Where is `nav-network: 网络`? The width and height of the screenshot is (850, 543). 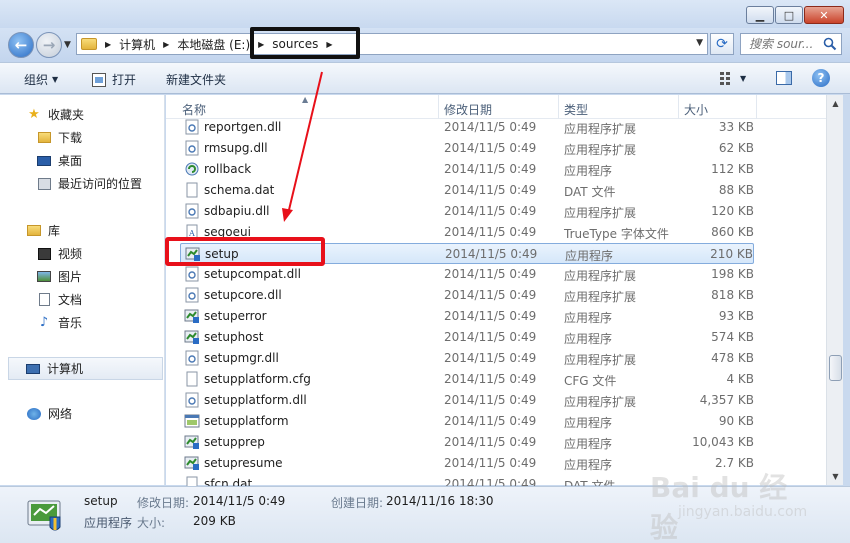
nav-network: 网络 is located at coordinates (82, 413).